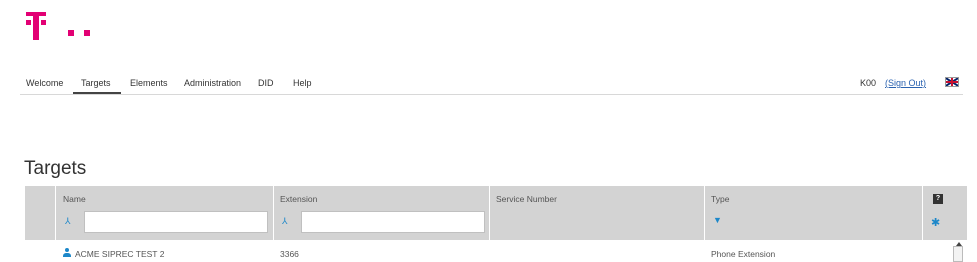 This screenshot has width=977, height=262. I want to click on nav-did: DID, so click(266, 83).